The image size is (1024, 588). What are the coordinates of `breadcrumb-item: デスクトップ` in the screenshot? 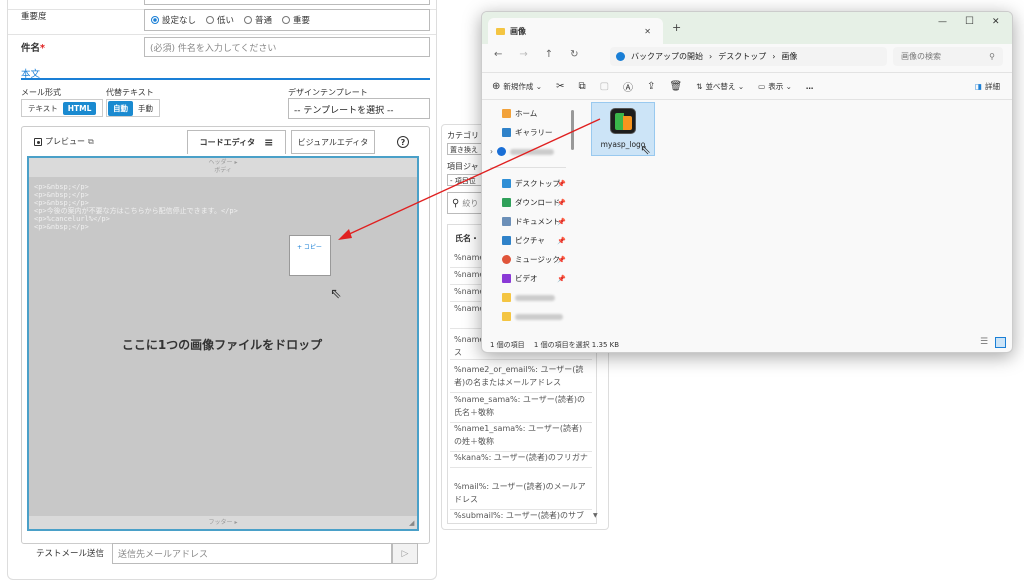 It's located at (742, 56).